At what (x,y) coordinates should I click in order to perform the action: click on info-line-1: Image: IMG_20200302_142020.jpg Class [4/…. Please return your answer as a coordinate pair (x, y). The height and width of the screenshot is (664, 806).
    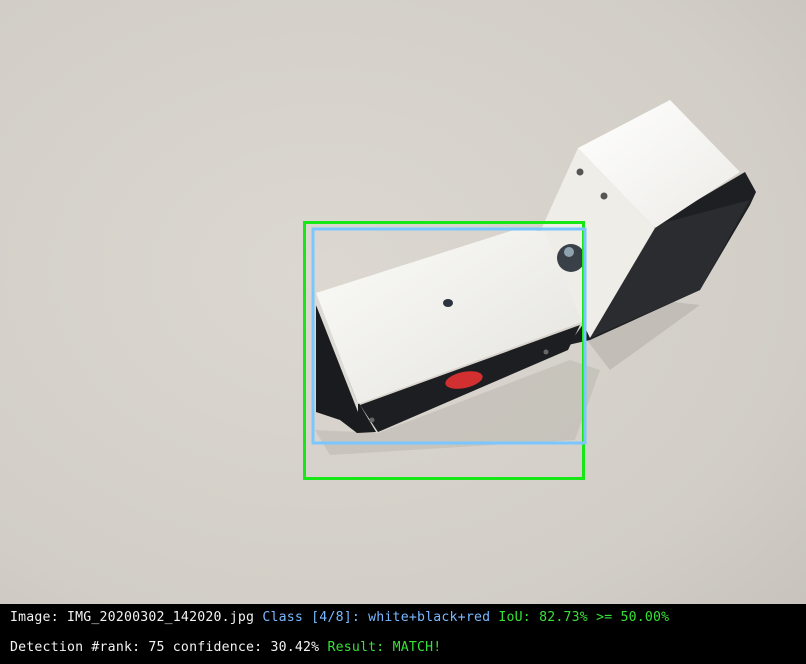
    Looking at the image, I should click on (339, 618).